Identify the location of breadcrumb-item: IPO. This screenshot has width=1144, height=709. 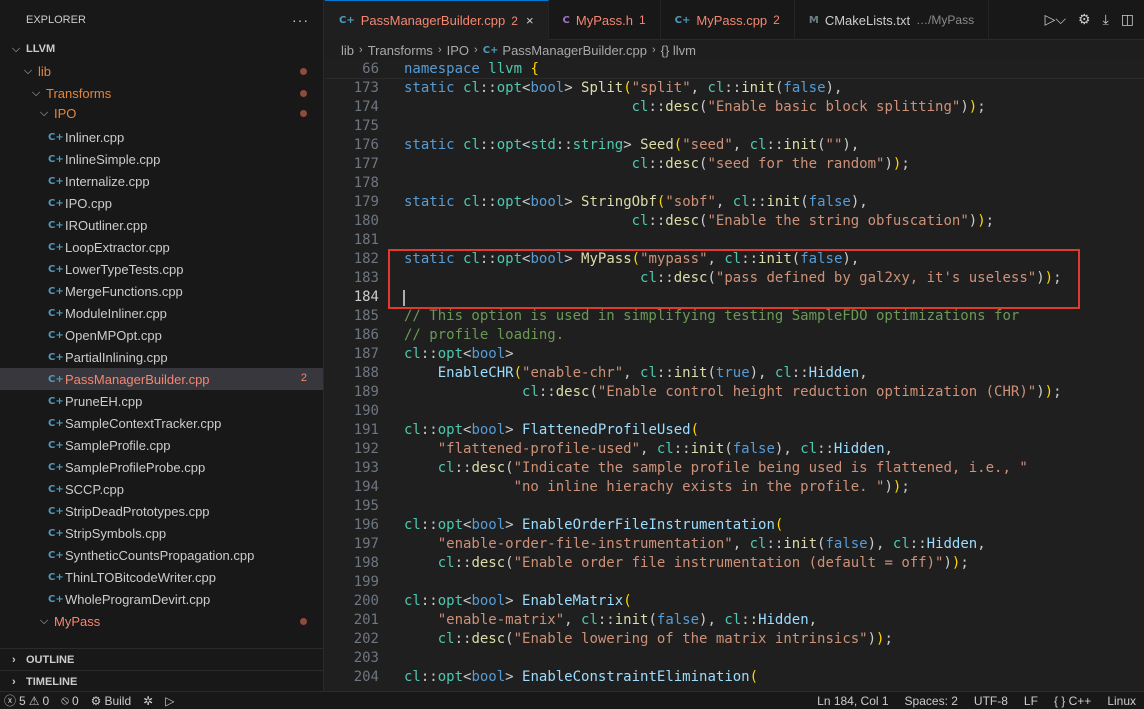
(458, 50).